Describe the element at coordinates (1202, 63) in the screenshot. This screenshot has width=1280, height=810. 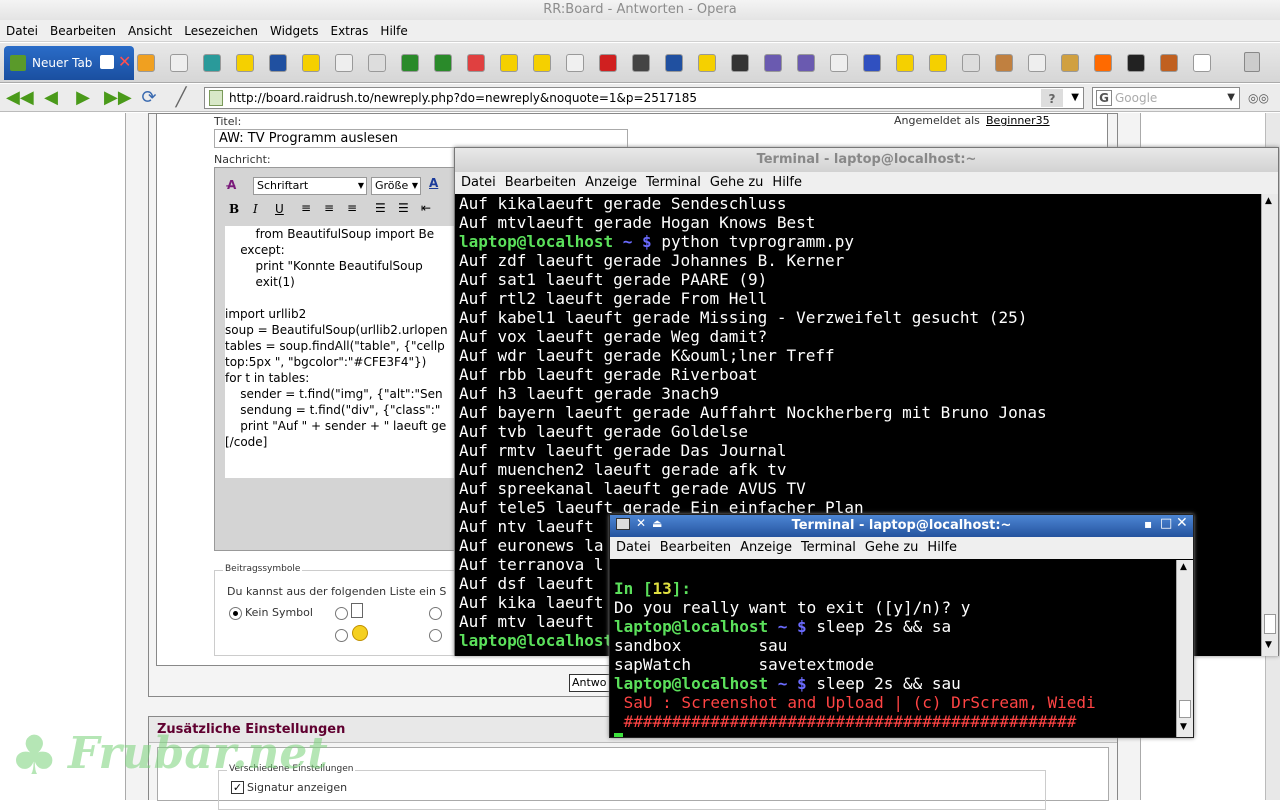
I see `note-icon` at that location.